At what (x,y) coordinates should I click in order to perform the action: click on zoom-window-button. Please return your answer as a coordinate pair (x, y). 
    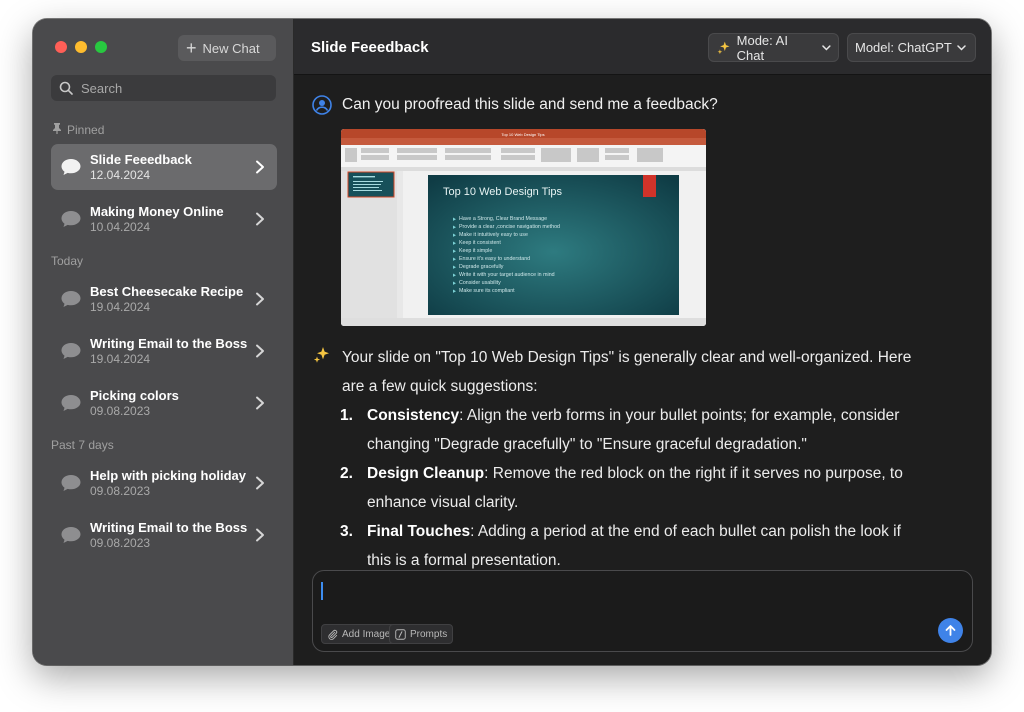
    Looking at the image, I should click on (101, 47).